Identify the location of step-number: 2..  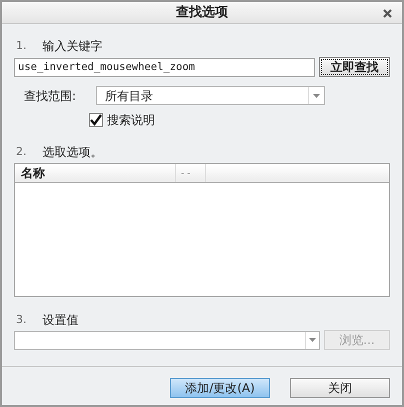
(21, 152).